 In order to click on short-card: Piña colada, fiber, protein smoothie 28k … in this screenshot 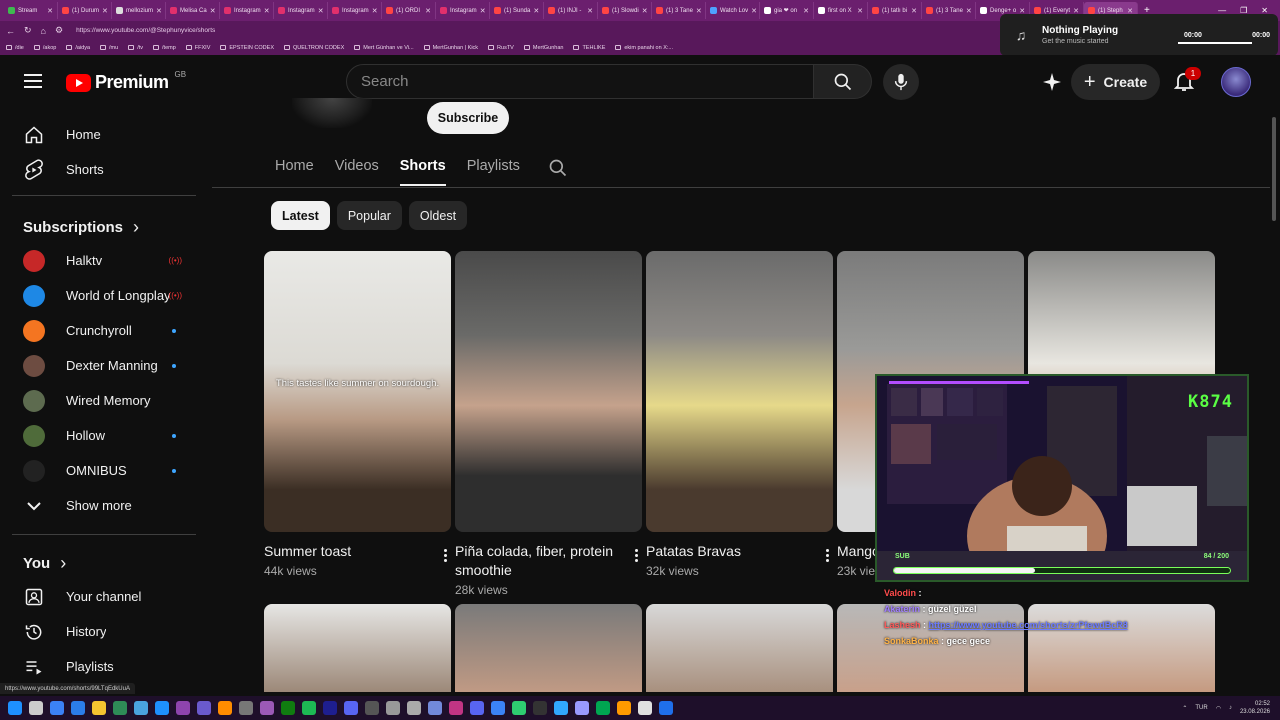, I will do `click(548, 424)`.